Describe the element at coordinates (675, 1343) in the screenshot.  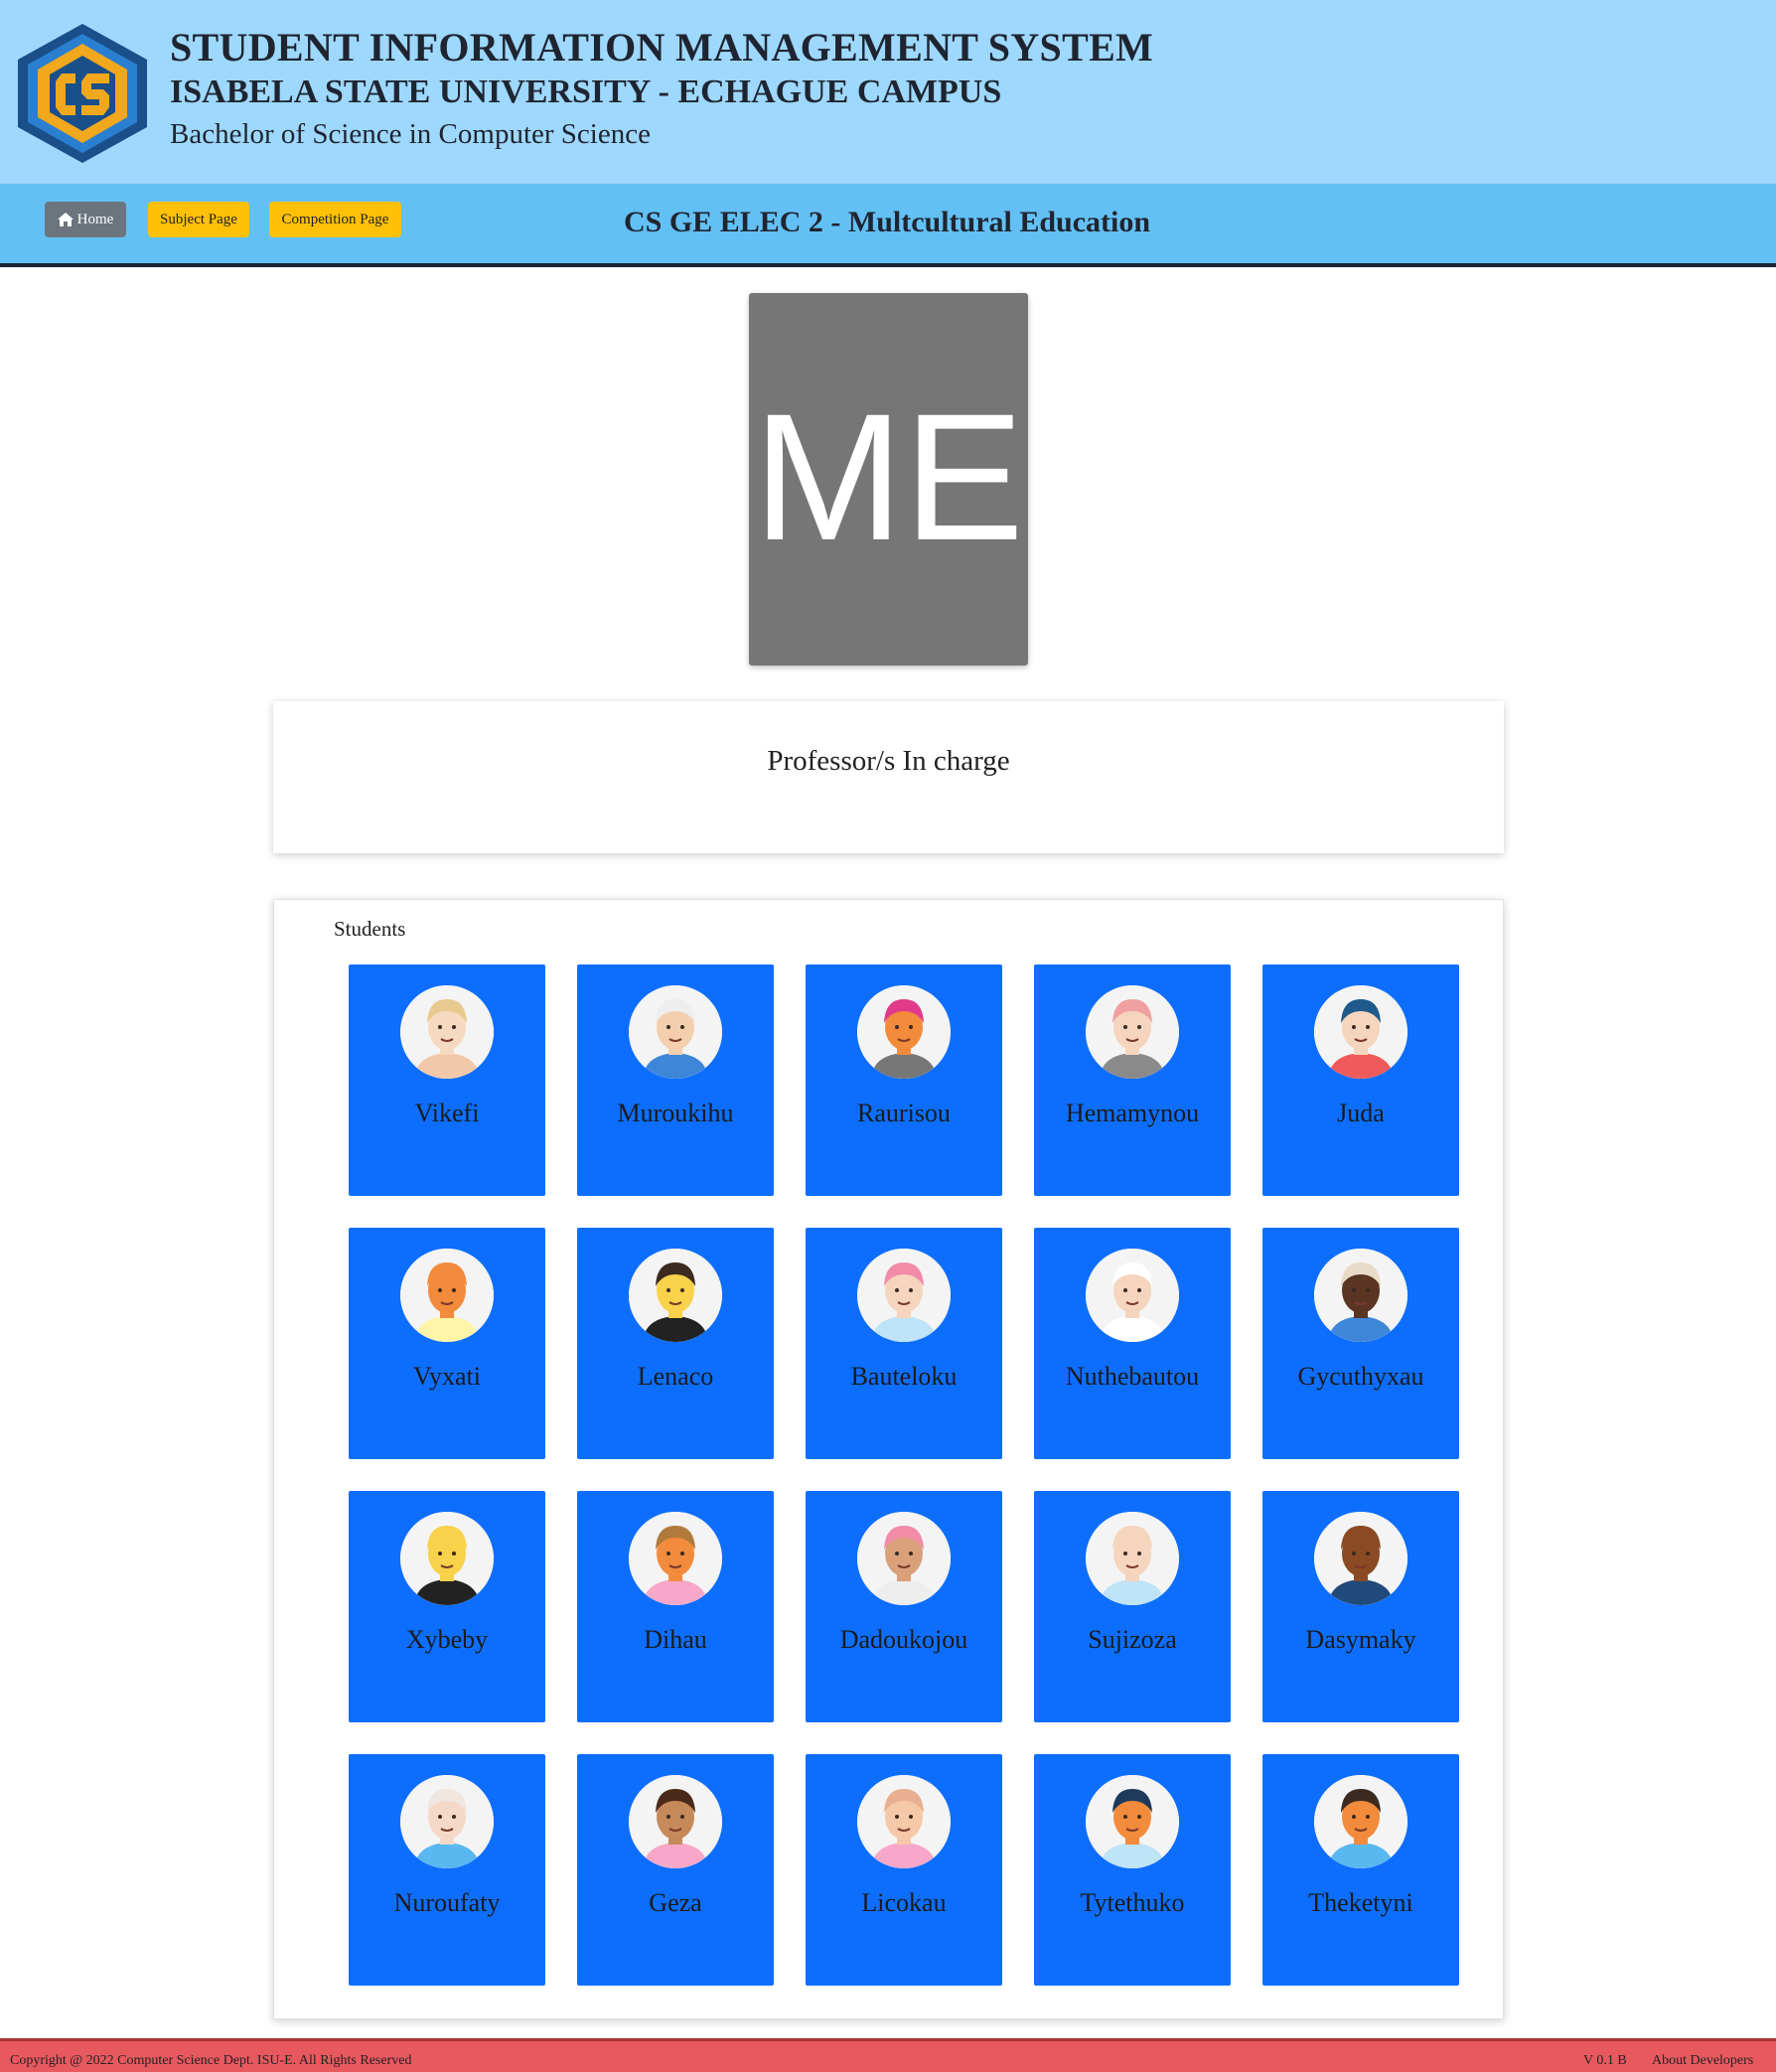
I see `student-card: Lenaco` at that location.